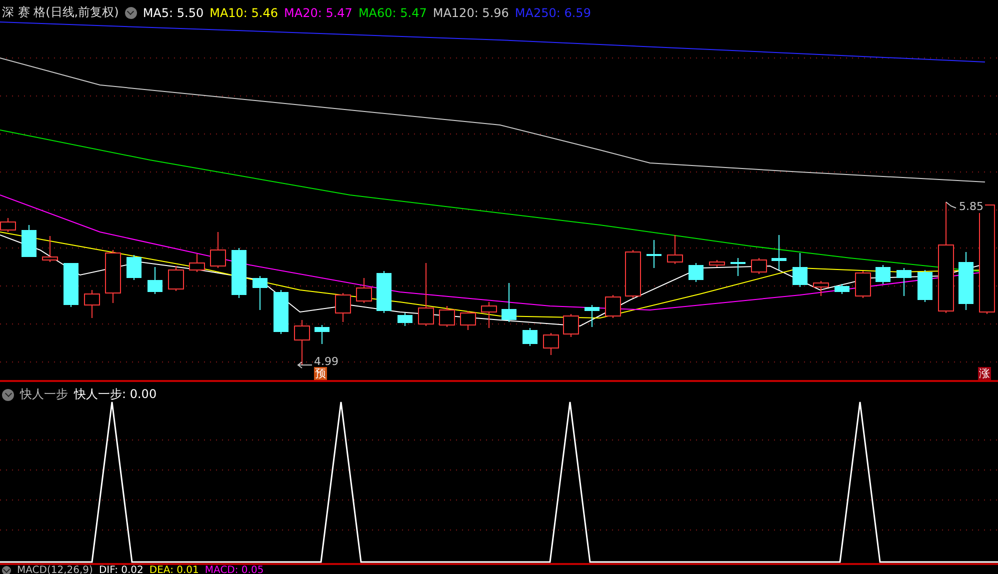 This screenshot has height=574, width=998. Describe the element at coordinates (121, 569) in the screenshot. I see `legend-label: DIF: 0.02` at that location.